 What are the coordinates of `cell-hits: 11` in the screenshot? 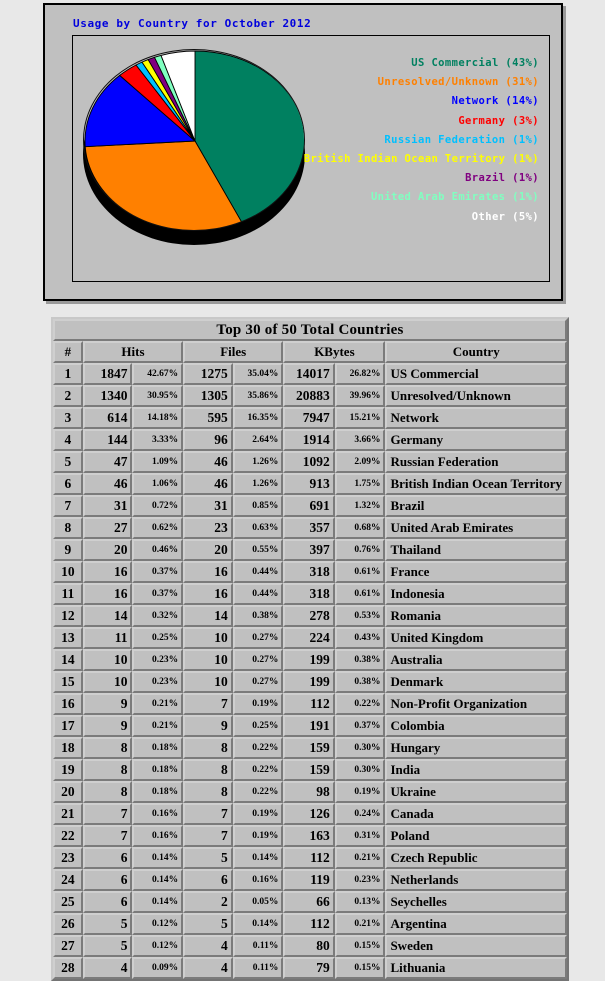 It's located at (107, 638).